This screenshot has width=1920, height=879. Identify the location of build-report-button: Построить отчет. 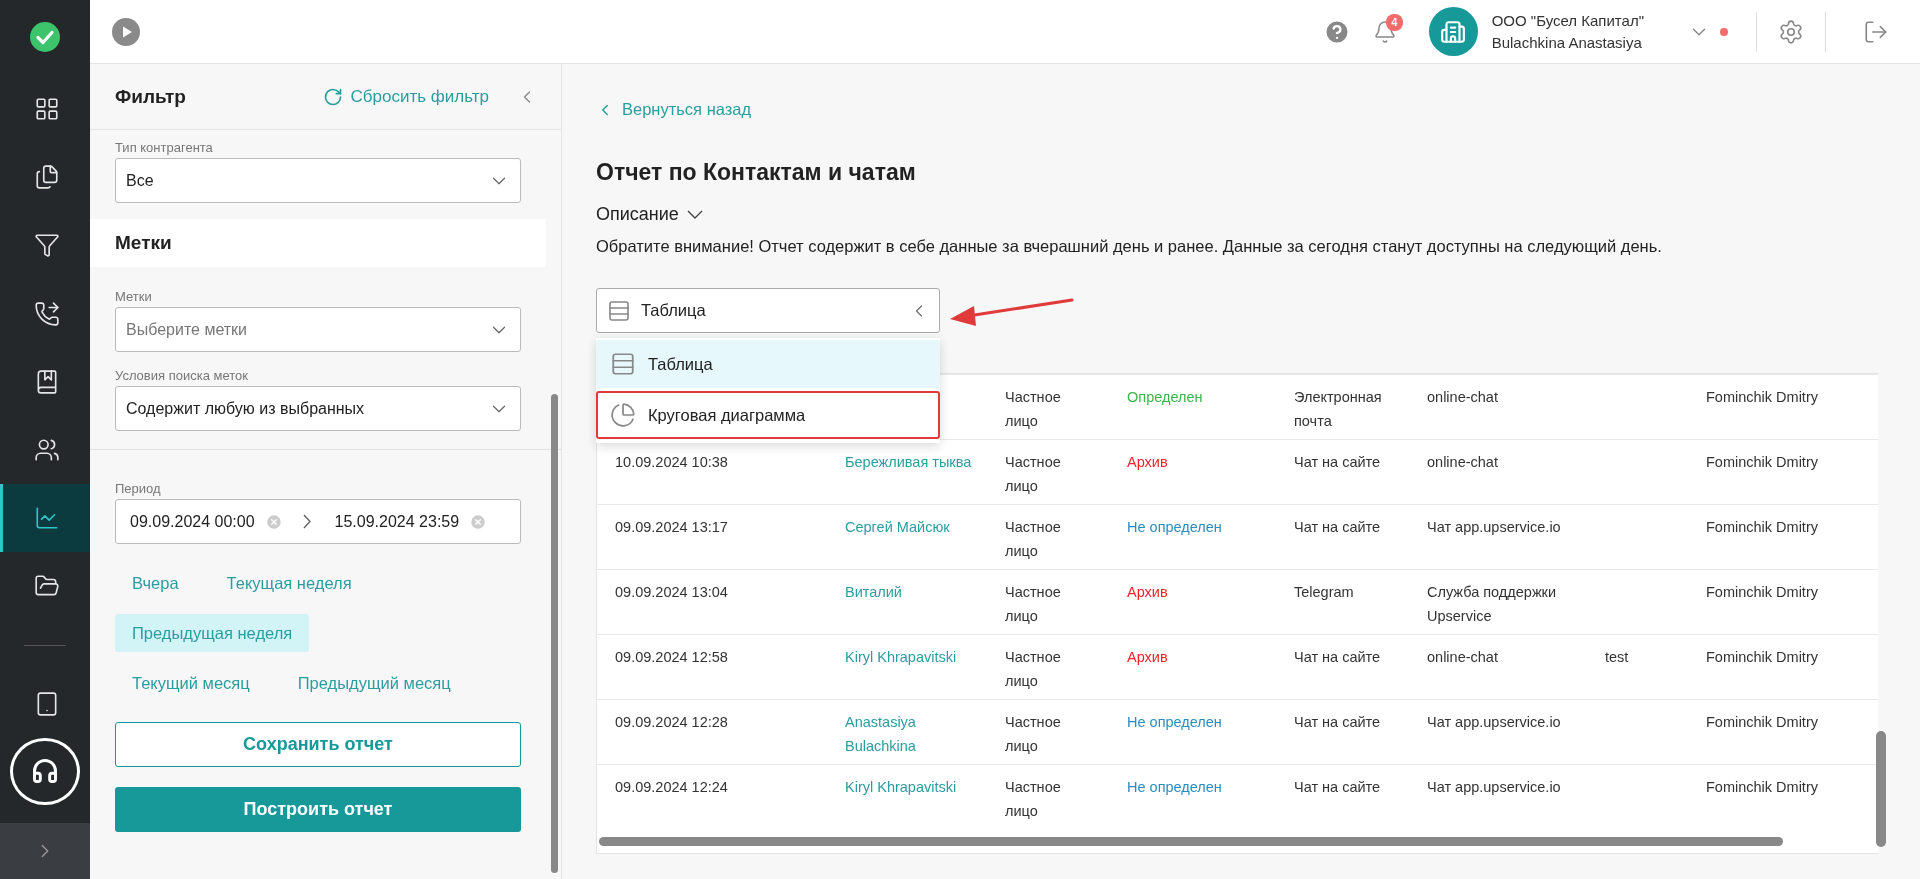
(318, 809).